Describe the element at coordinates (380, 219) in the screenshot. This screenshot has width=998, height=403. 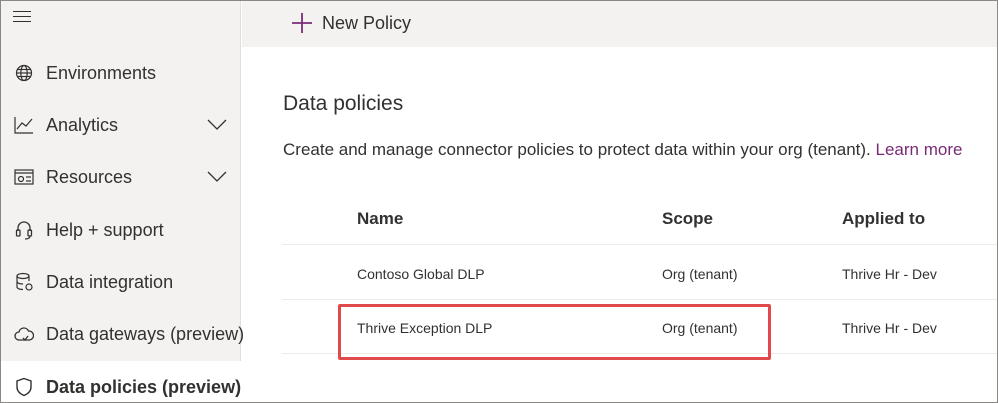
I see `column-header-name: Name` at that location.